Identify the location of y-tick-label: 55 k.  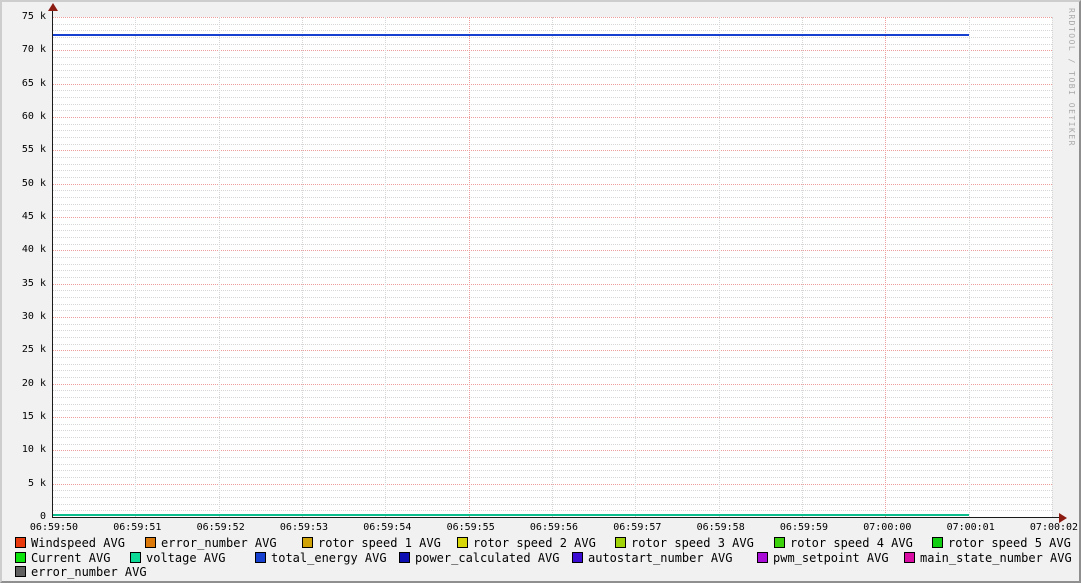
(33, 150).